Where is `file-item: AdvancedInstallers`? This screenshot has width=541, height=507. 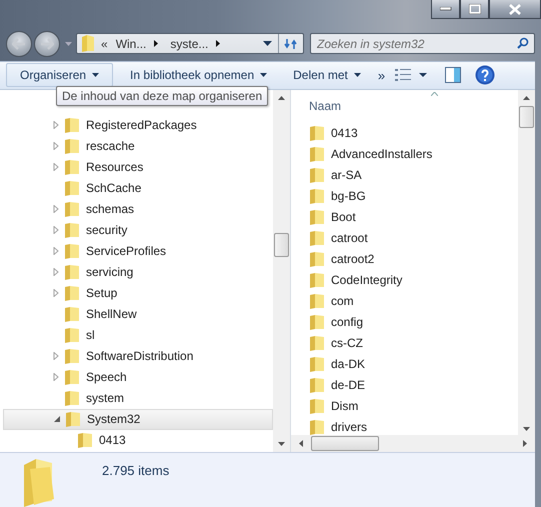 file-item: AdvancedInstallers is located at coordinates (413, 154).